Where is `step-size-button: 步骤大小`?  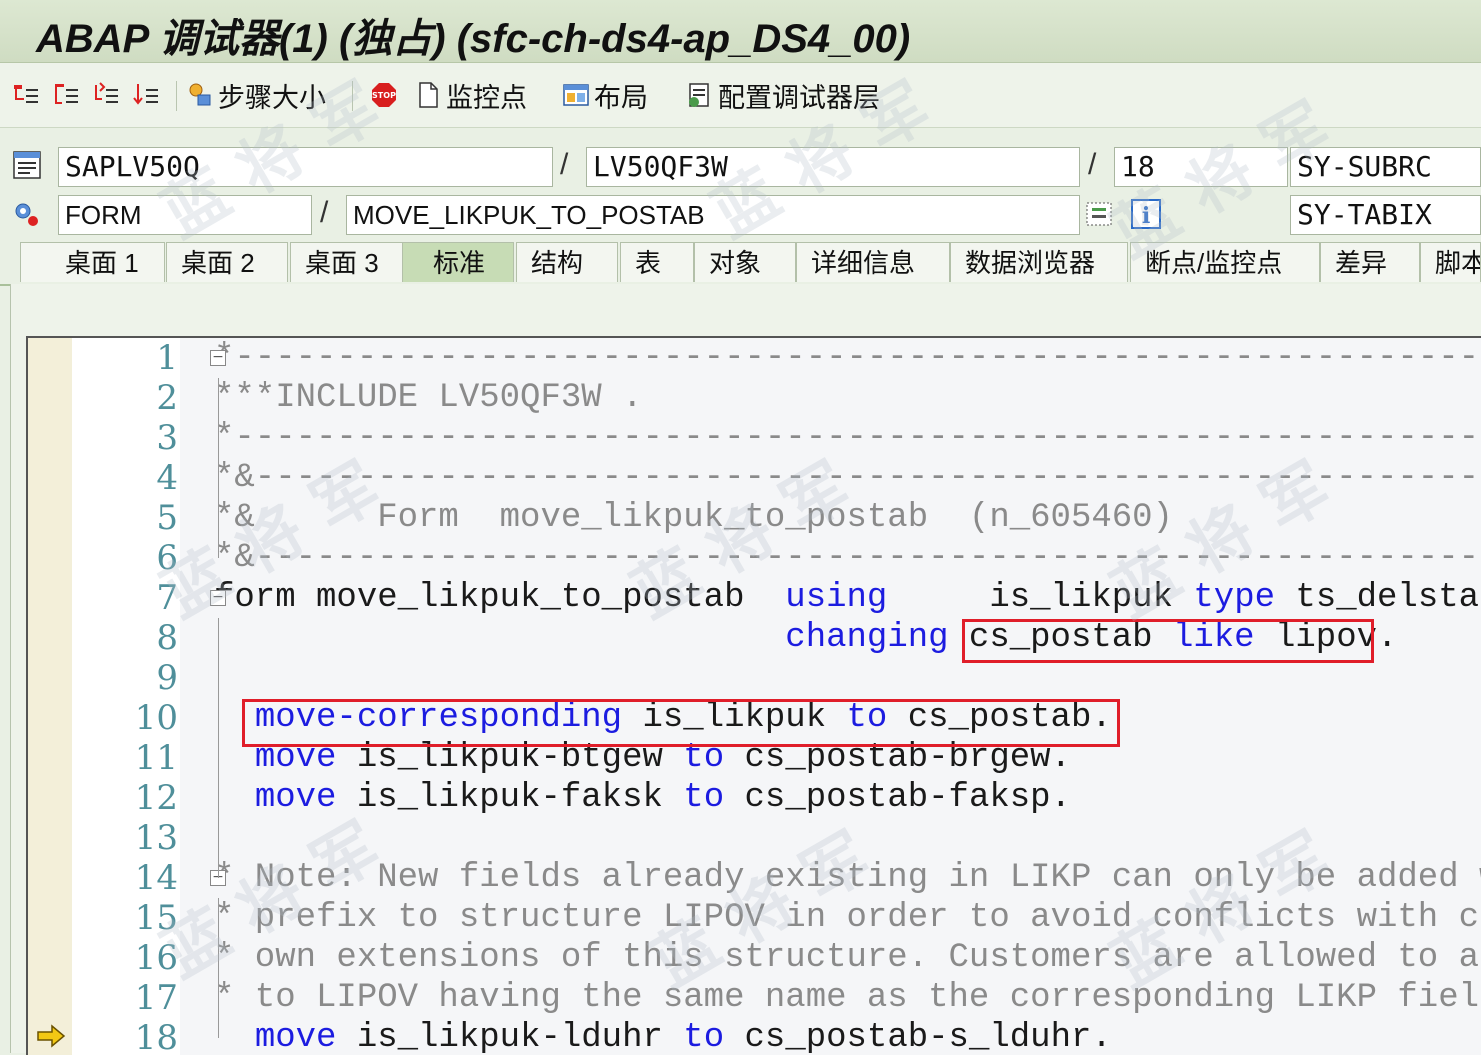 step-size-button: 步骤大小 is located at coordinates (256, 95).